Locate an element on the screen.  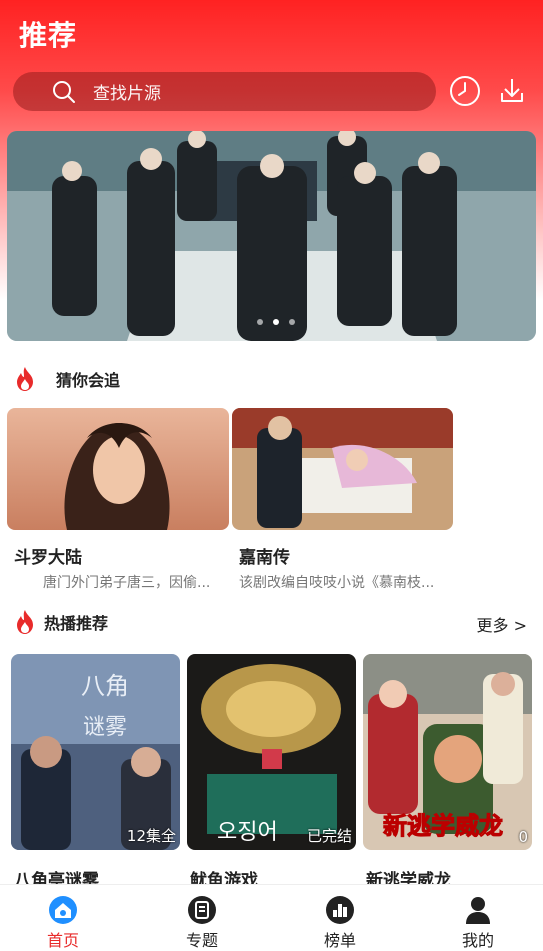
search-icon is located at coordinates (64, 91).